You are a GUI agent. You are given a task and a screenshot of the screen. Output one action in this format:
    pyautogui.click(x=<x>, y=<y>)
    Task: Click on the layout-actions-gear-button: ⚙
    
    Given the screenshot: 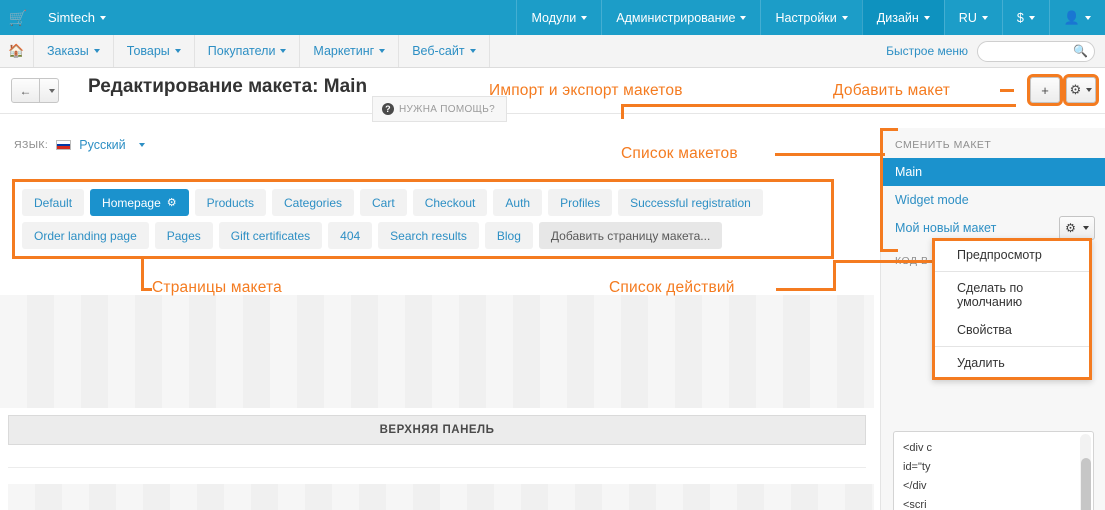 What is the action you would take?
    pyautogui.click(x=1077, y=228)
    